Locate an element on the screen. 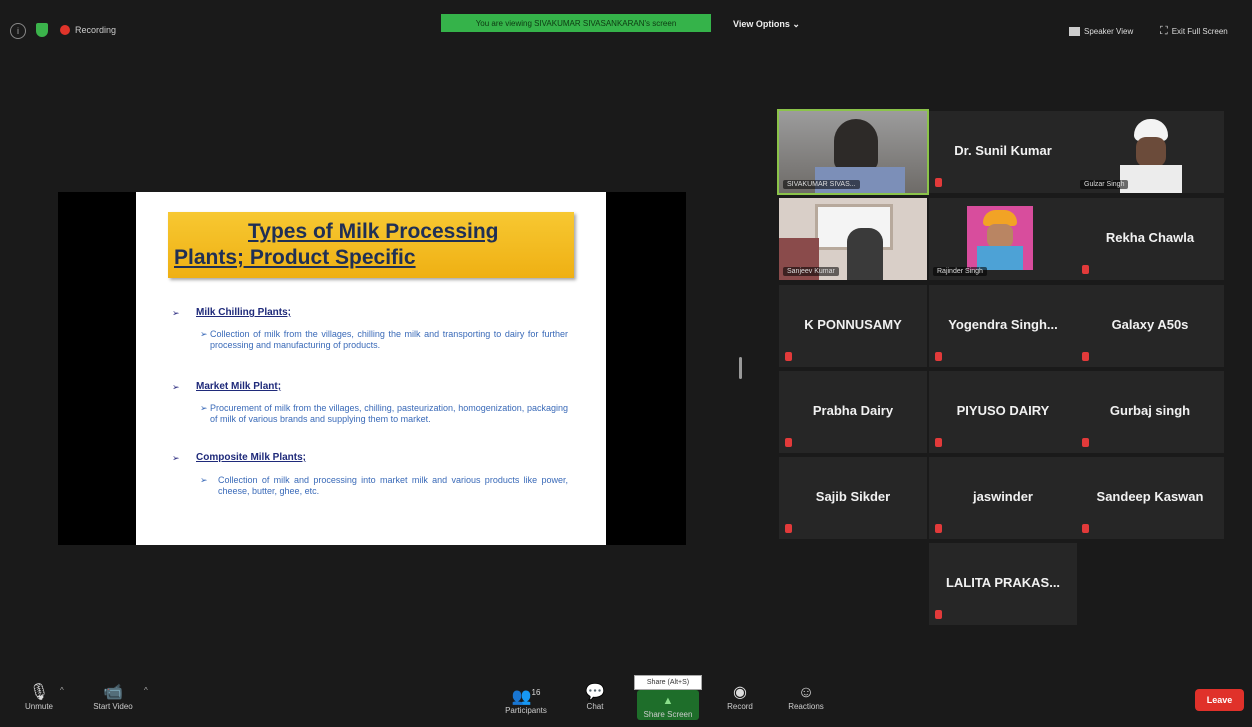 This screenshot has height=727, width=1252. participant-name: Dr. Sunil Kumar is located at coordinates (1003, 150).